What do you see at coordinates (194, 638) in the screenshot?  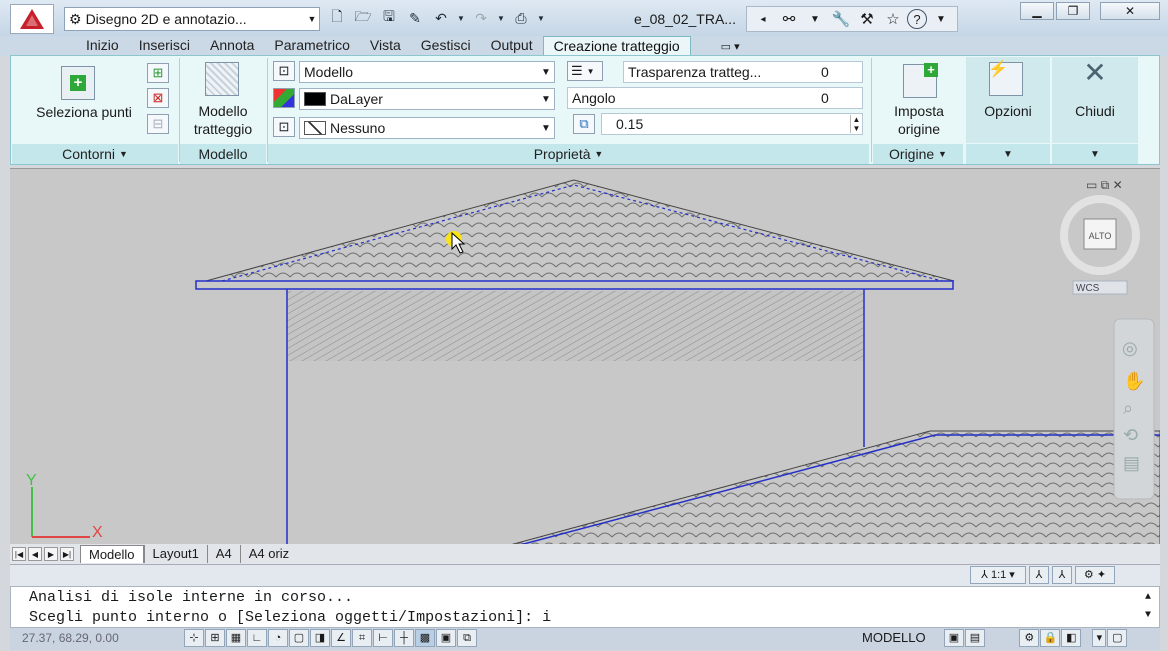 I see `infer-constraints-icon: ⊹` at bounding box center [194, 638].